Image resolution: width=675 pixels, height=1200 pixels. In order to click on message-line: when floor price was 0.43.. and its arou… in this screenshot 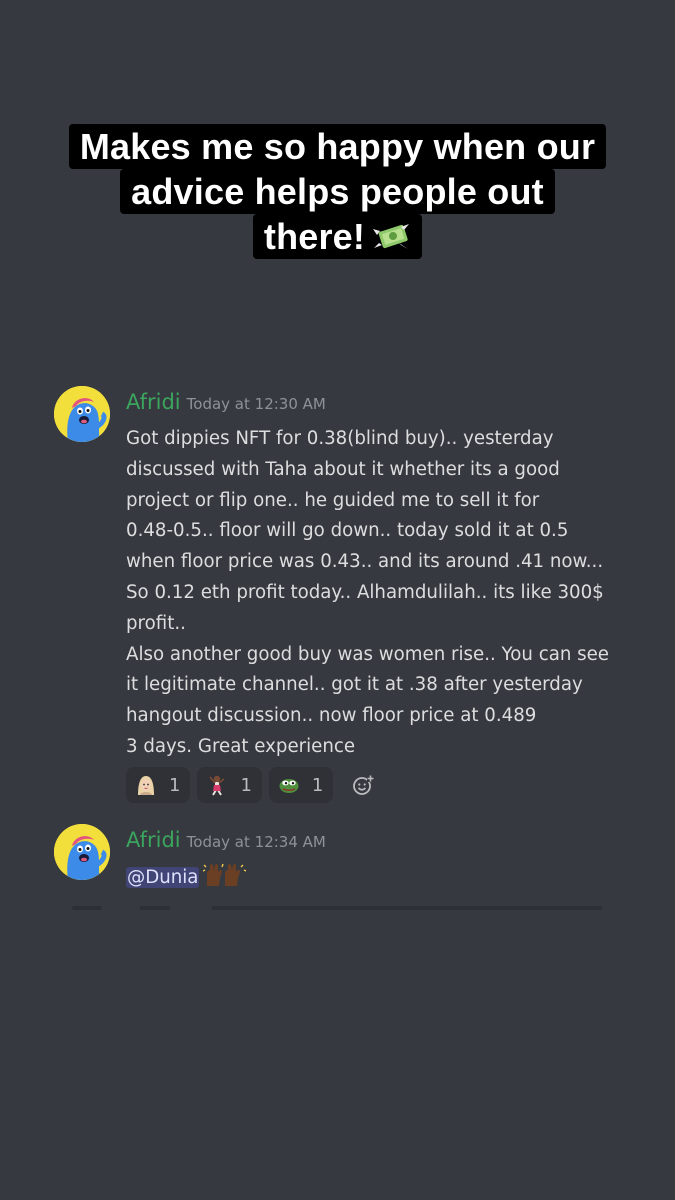, I will do `click(365, 562)`.